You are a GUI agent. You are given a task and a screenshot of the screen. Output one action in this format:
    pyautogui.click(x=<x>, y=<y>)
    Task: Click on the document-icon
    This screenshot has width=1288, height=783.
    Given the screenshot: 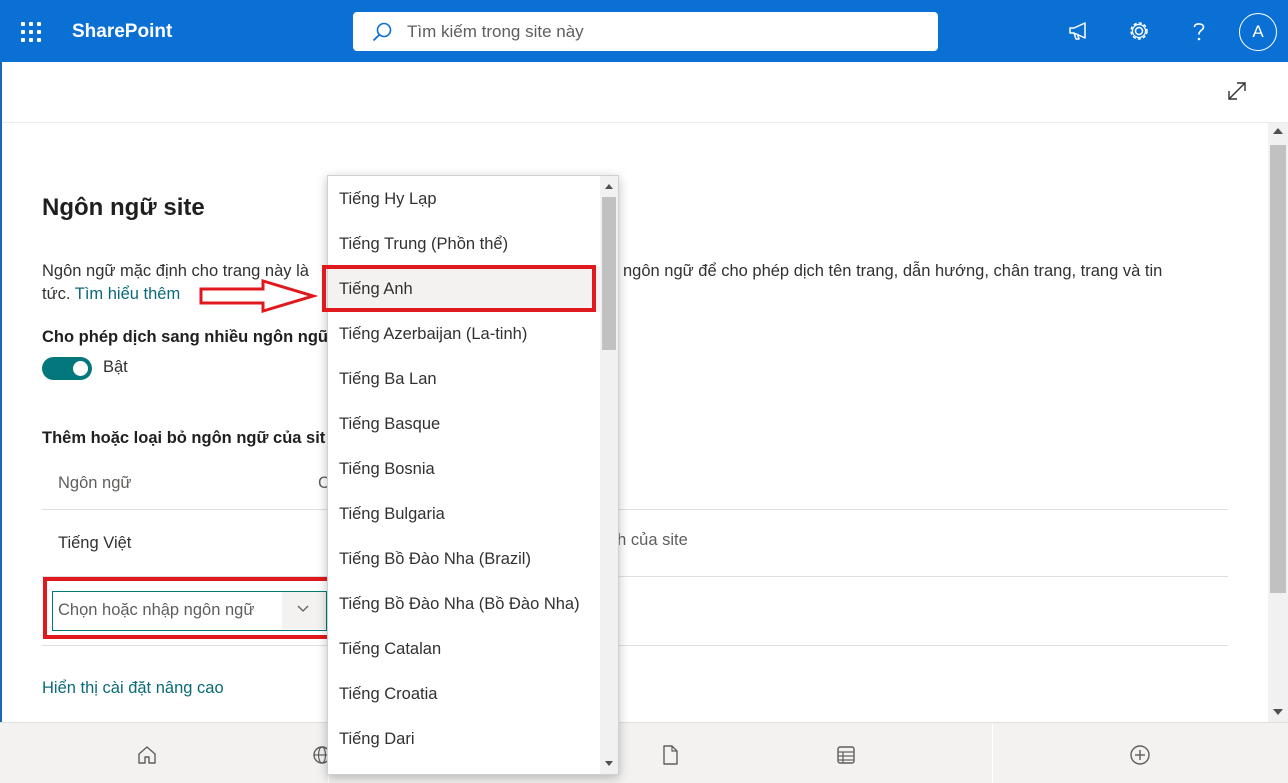 What is the action you would take?
    pyautogui.click(x=670, y=755)
    